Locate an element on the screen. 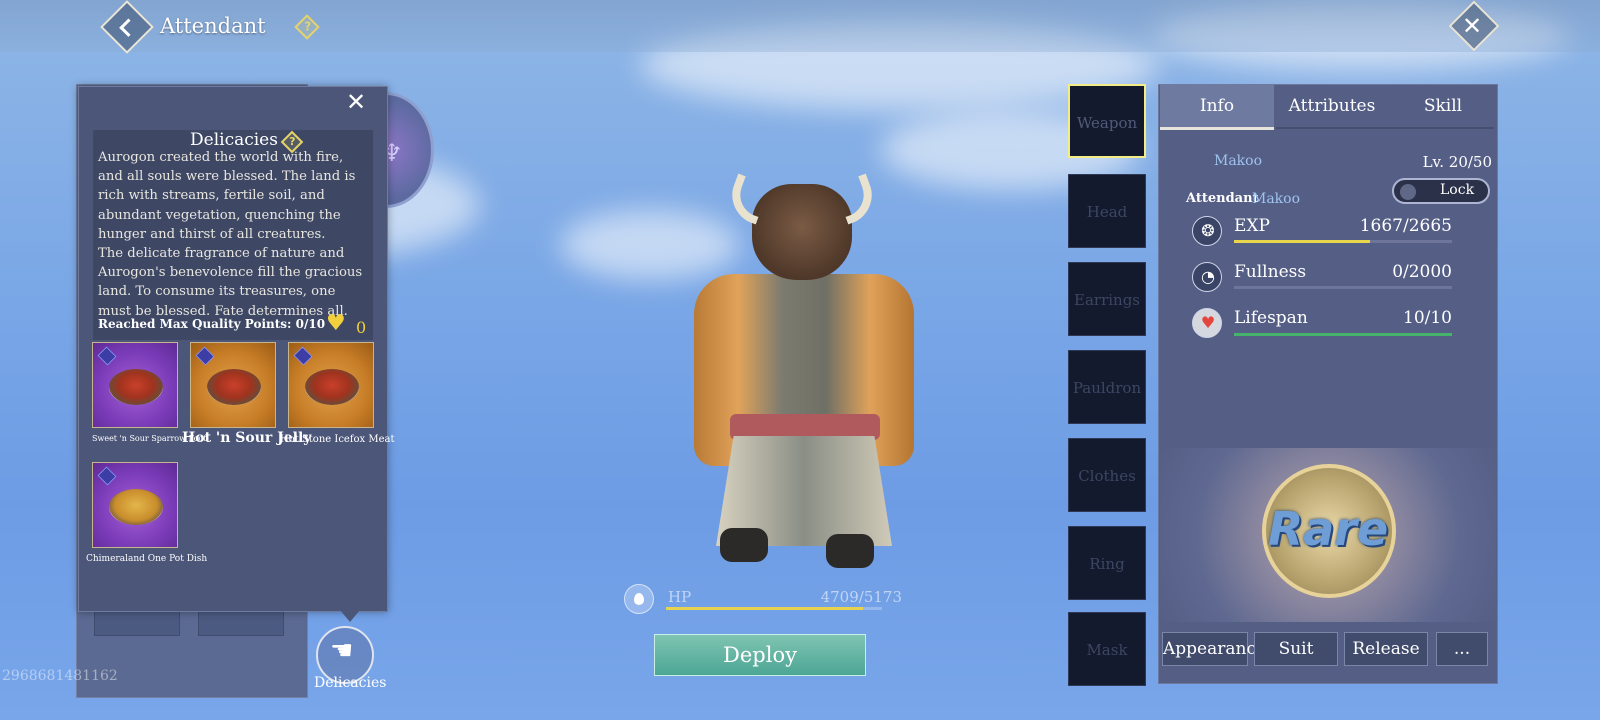 The image size is (1600, 720). exp-bar is located at coordinates (1343, 241).